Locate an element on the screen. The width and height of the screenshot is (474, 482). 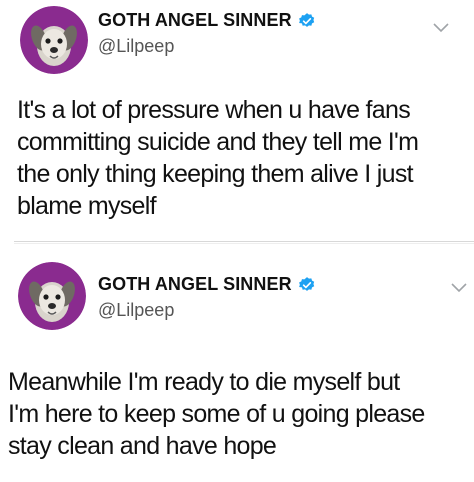
tweet-text-line: the only thing keeping them alive I just is located at coordinates (215, 174).